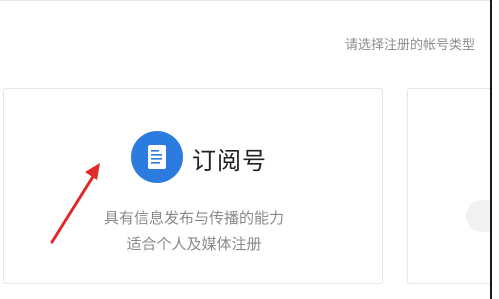 The height and width of the screenshot is (299, 499). Describe the element at coordinates (453, 186) in the screenshot. I see `next-account-card` at that location.